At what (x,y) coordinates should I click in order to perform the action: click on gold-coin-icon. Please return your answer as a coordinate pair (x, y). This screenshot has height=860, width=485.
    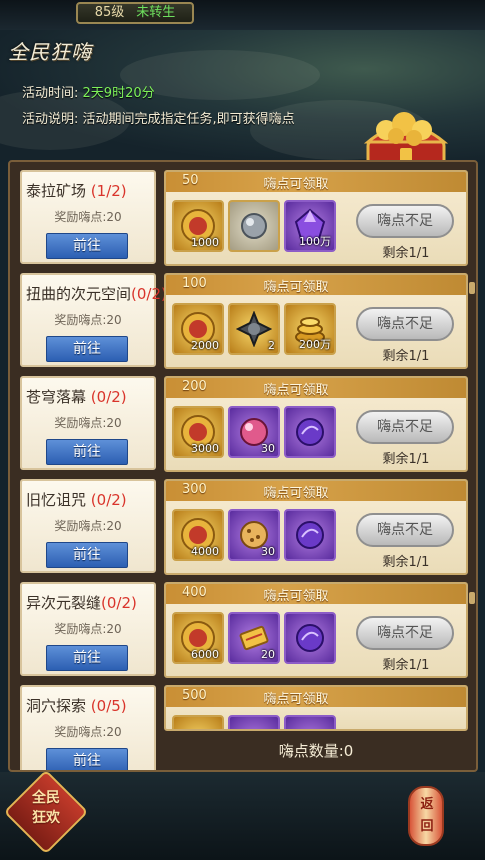
    Looking at the image, I should click on (198, 722).